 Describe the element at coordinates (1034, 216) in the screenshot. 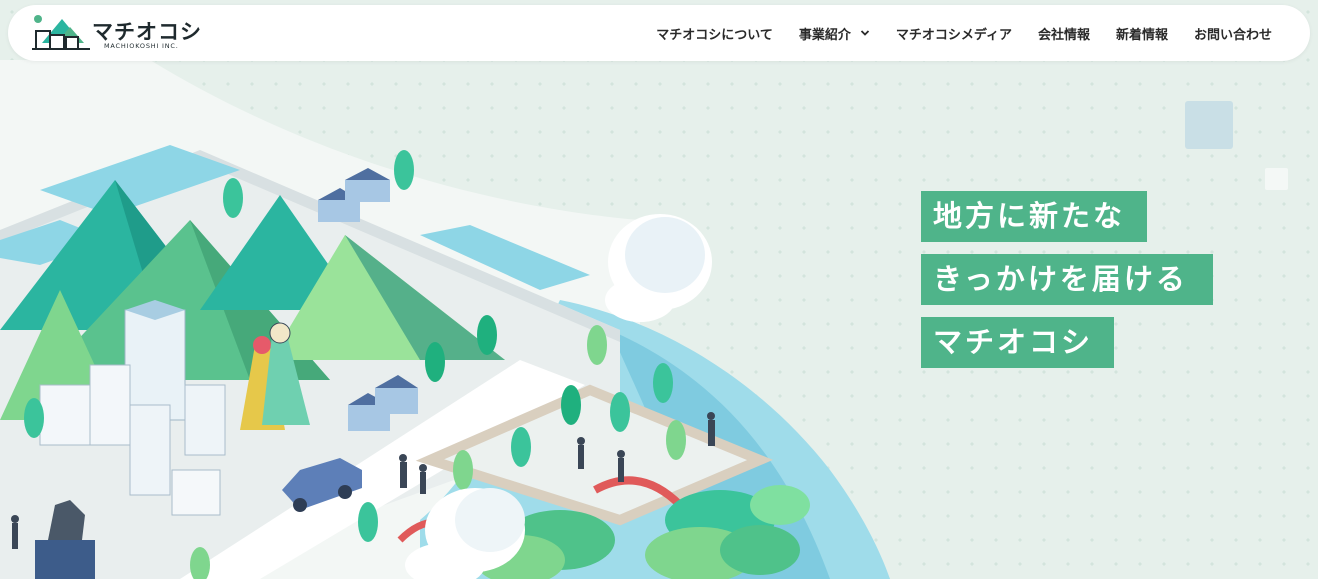

I see `hero-line-1: 地方に新たな` at that location.